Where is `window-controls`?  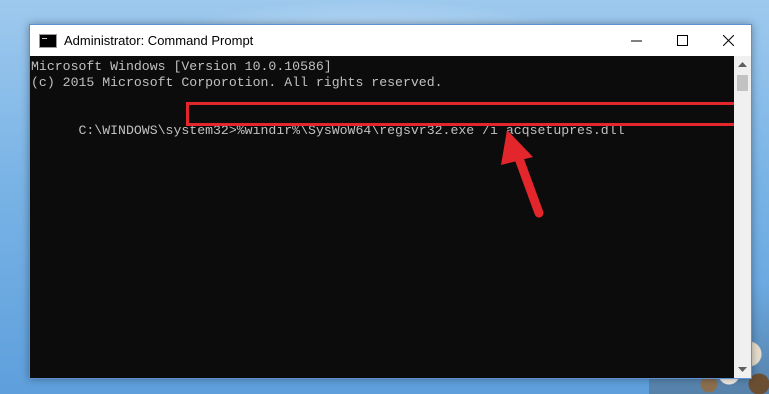
window-controls is located at coordinates (682, 40).